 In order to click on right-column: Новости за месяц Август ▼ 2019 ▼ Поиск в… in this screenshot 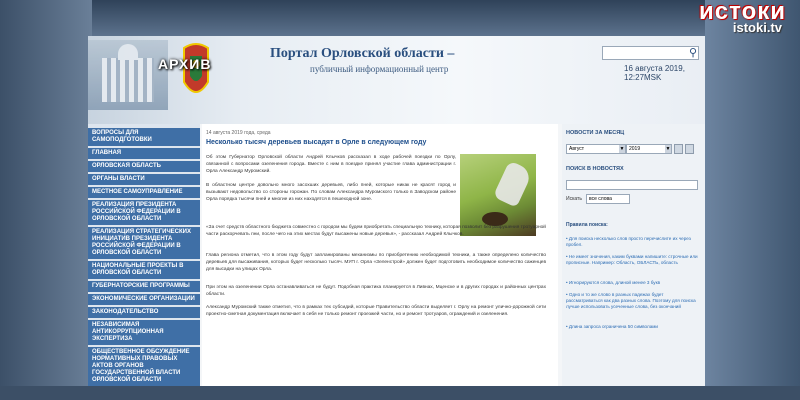, I will do `click(633, 255)`.